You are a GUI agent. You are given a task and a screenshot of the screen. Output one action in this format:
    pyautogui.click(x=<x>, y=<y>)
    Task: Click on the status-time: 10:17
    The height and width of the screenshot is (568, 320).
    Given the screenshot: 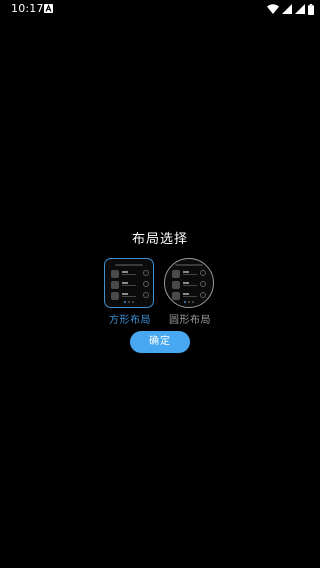 What is the action you would take?
    pyautogui.click(x=27, y=8)
    